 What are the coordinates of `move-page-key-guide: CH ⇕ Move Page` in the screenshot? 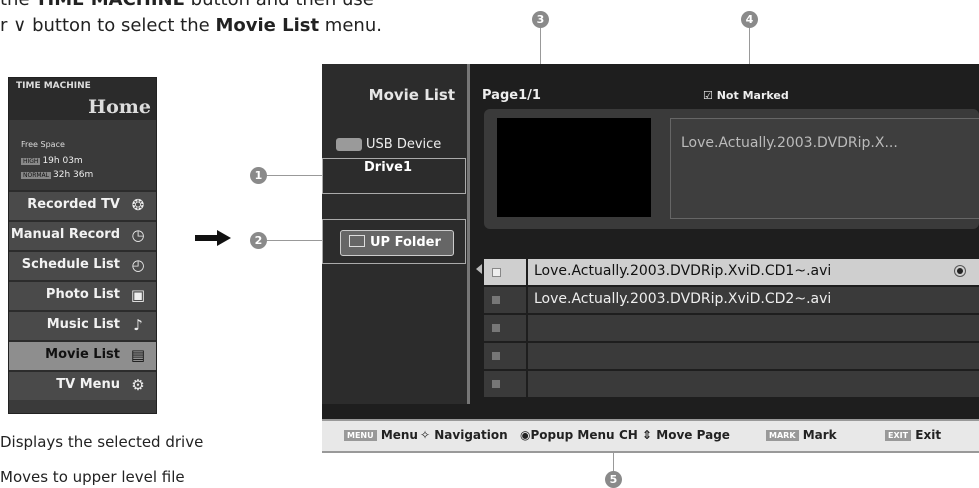 It's located at (674, 435).